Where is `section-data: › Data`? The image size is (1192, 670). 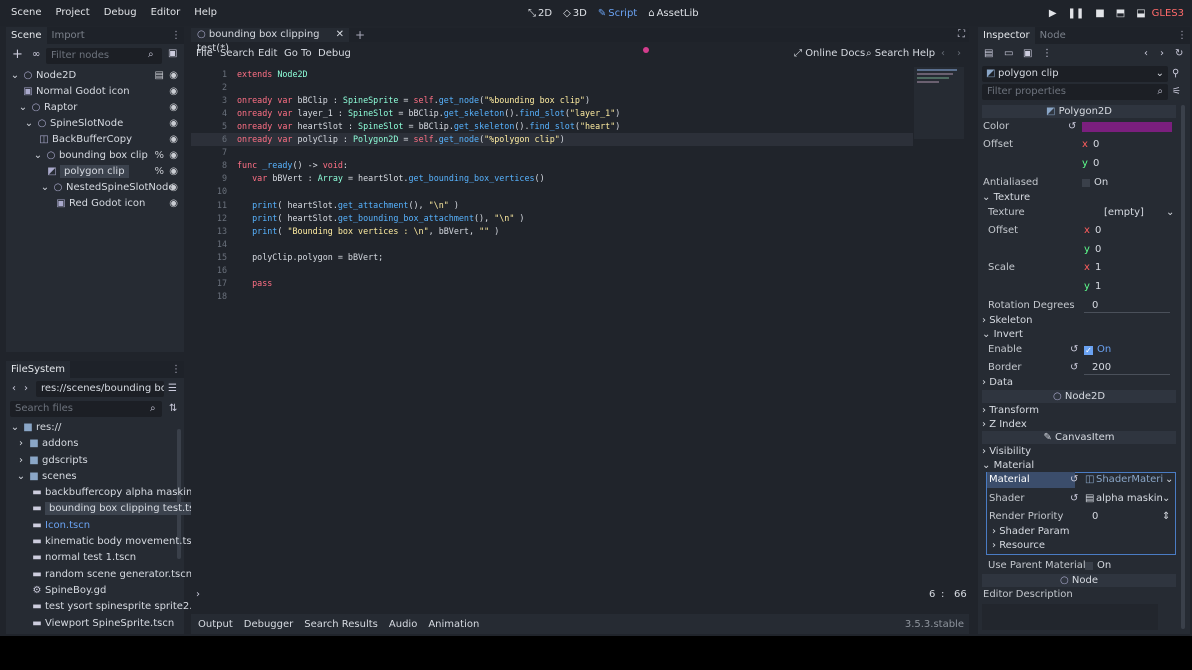
section-data: › Data is located at coordinates (997, 383).